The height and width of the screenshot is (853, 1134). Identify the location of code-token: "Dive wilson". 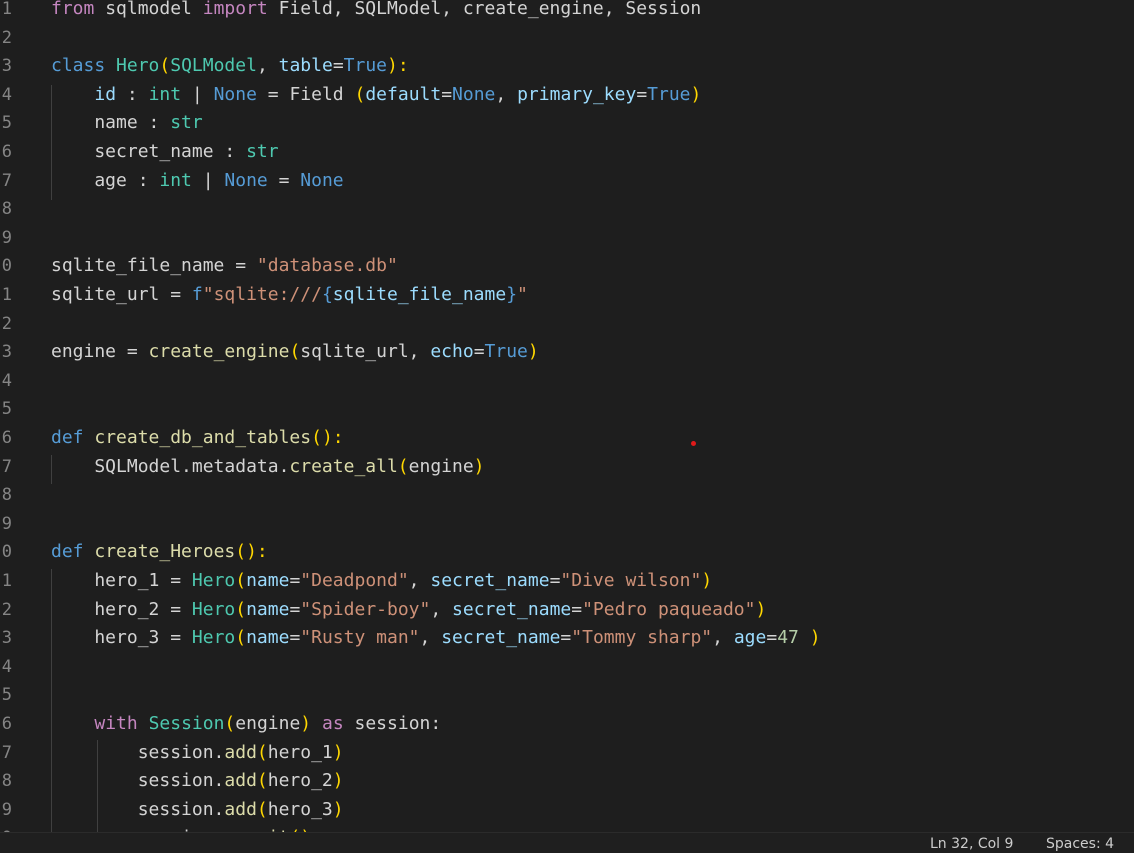
(631, 580).